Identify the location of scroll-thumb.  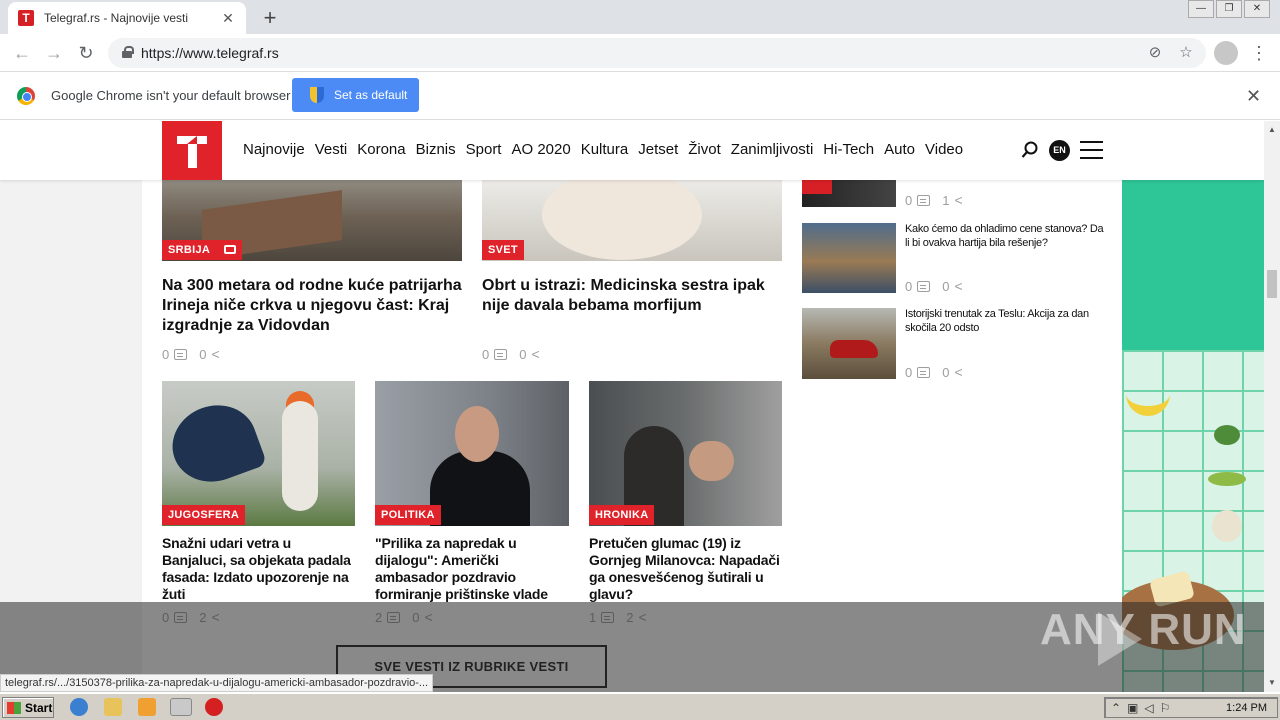
(1272, 284).